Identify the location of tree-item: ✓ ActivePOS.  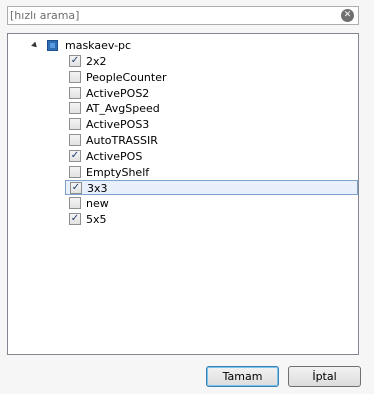
(210, 156).